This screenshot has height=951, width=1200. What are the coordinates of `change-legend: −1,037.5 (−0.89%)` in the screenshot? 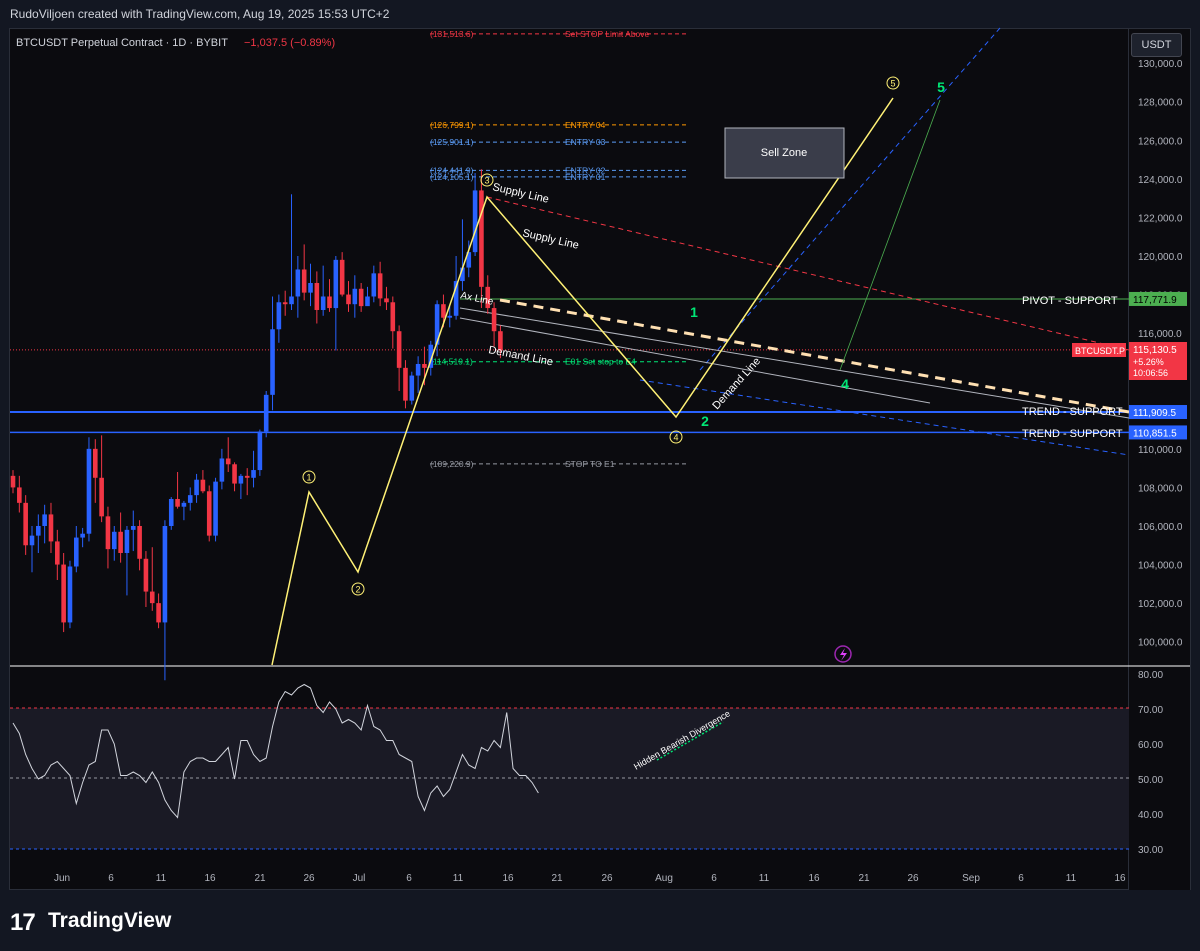 It's located at (289, 43).